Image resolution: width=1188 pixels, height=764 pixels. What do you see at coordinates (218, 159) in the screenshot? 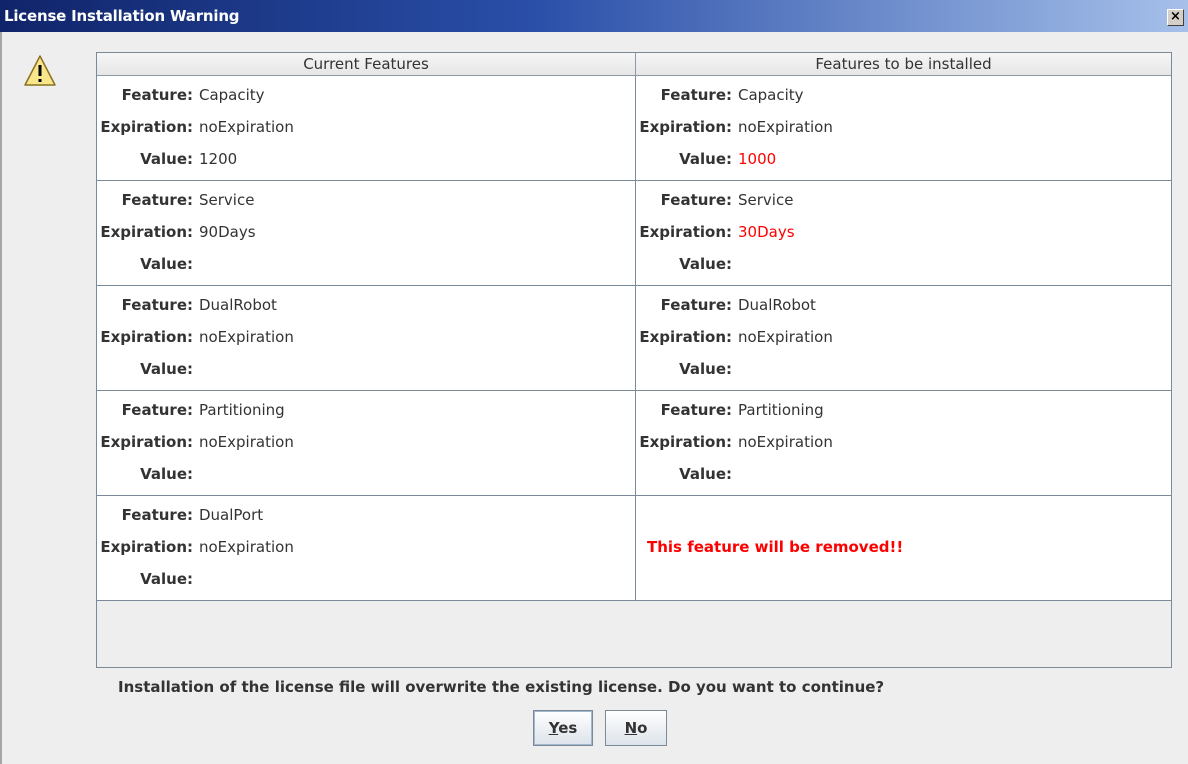
I see `value-value: 1200` at bounding box center [218, 159].